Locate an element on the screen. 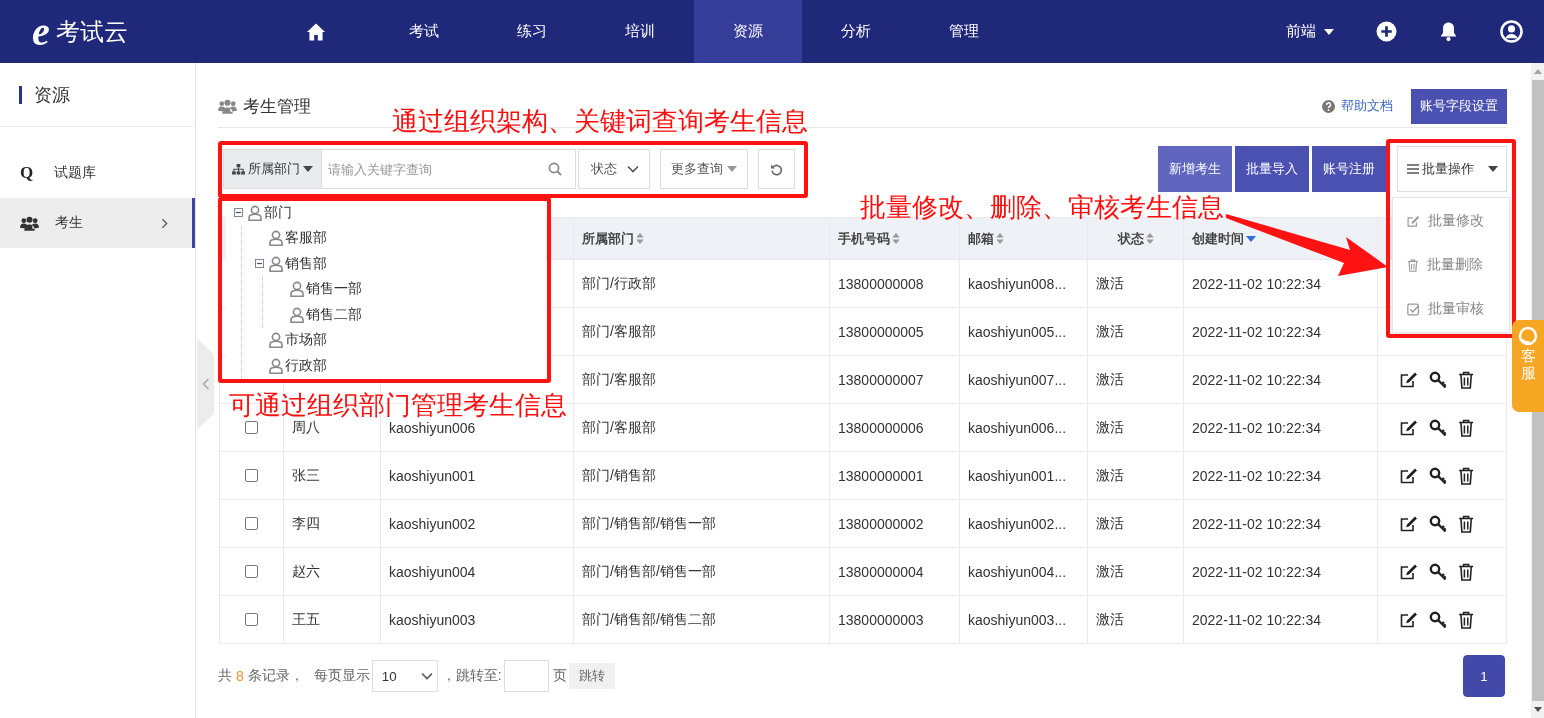 Image resolution: width=1544 pixels, height=718 pixels. table-cell: kaoshiyun002 is located at coordinates (477, 523).